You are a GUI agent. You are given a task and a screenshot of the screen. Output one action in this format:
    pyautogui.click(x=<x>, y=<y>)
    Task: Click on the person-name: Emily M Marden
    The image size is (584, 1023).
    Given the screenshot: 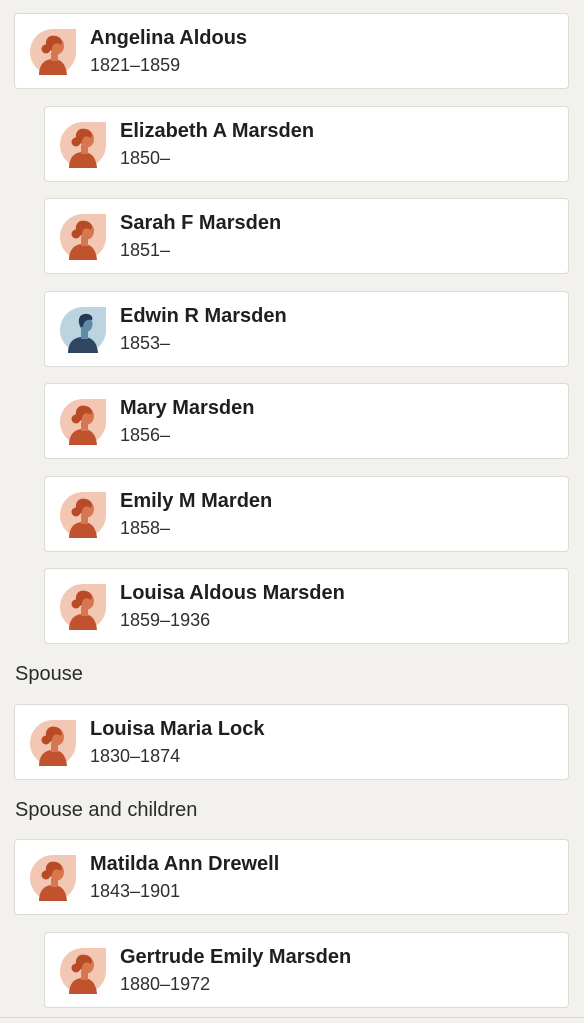 What is the action you would take?
    pyautogui.click(x=196, y=501)
    